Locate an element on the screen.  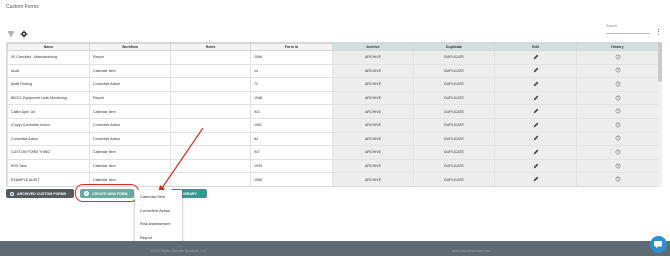
chat-icon is located at coordinates (658, 245).